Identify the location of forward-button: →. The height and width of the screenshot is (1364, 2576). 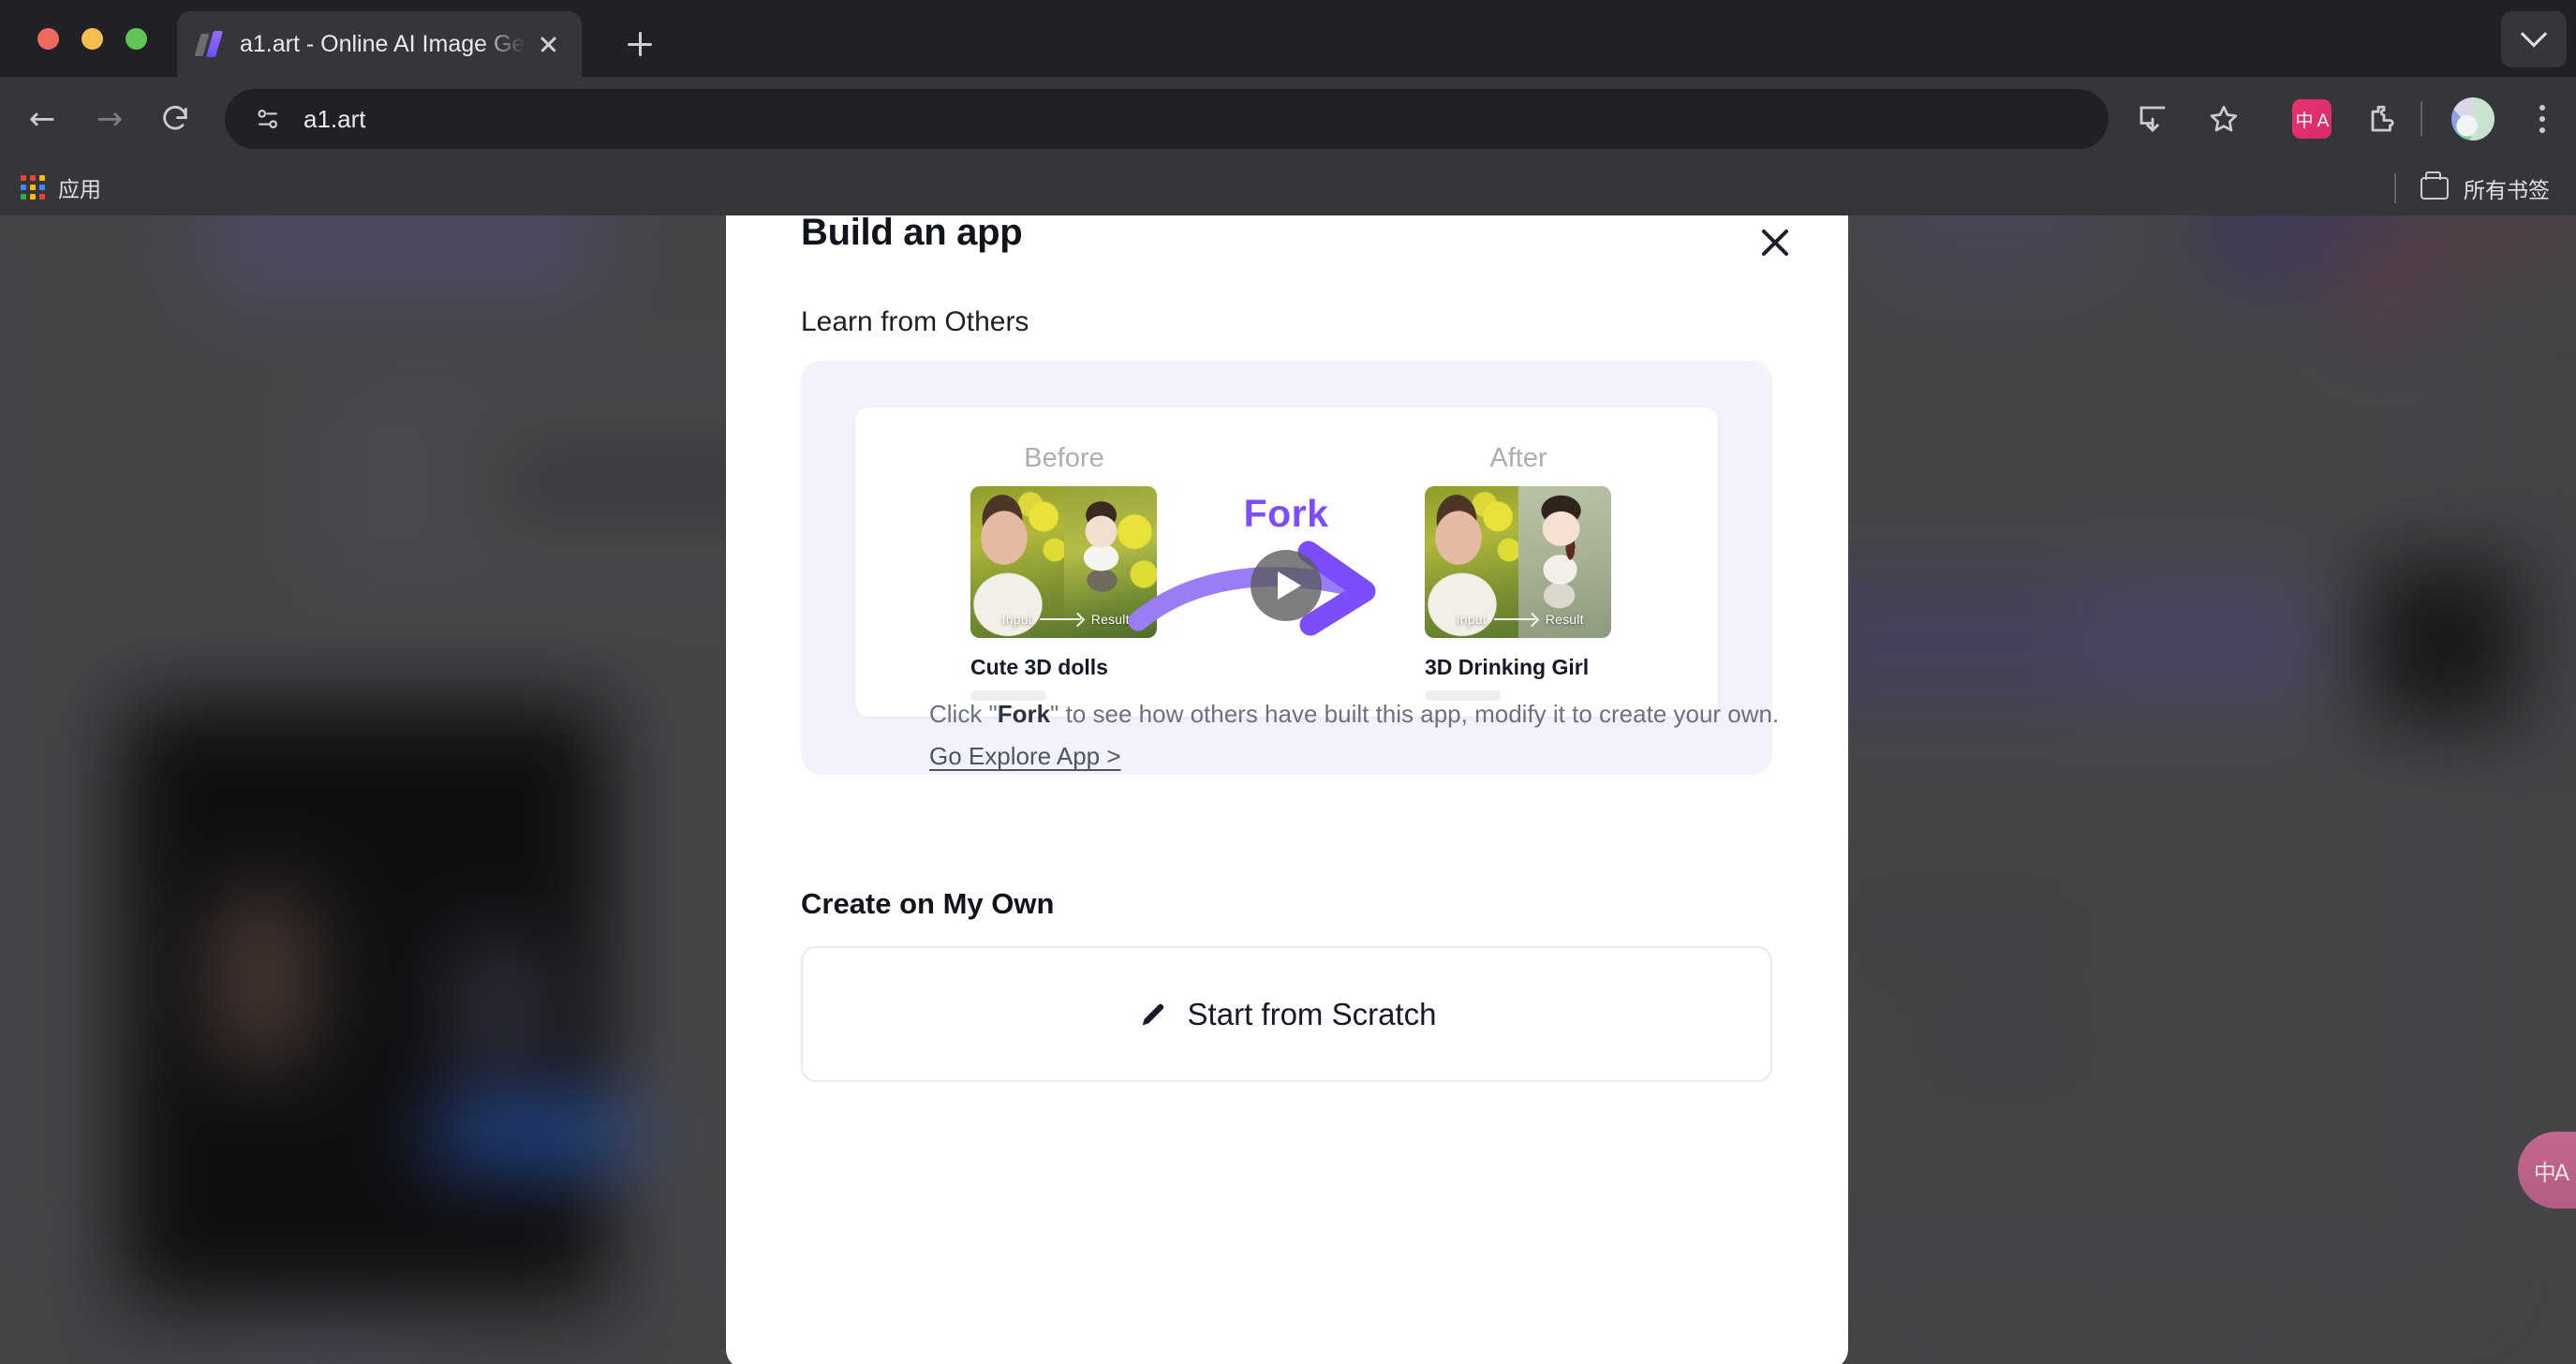
(109, 119).